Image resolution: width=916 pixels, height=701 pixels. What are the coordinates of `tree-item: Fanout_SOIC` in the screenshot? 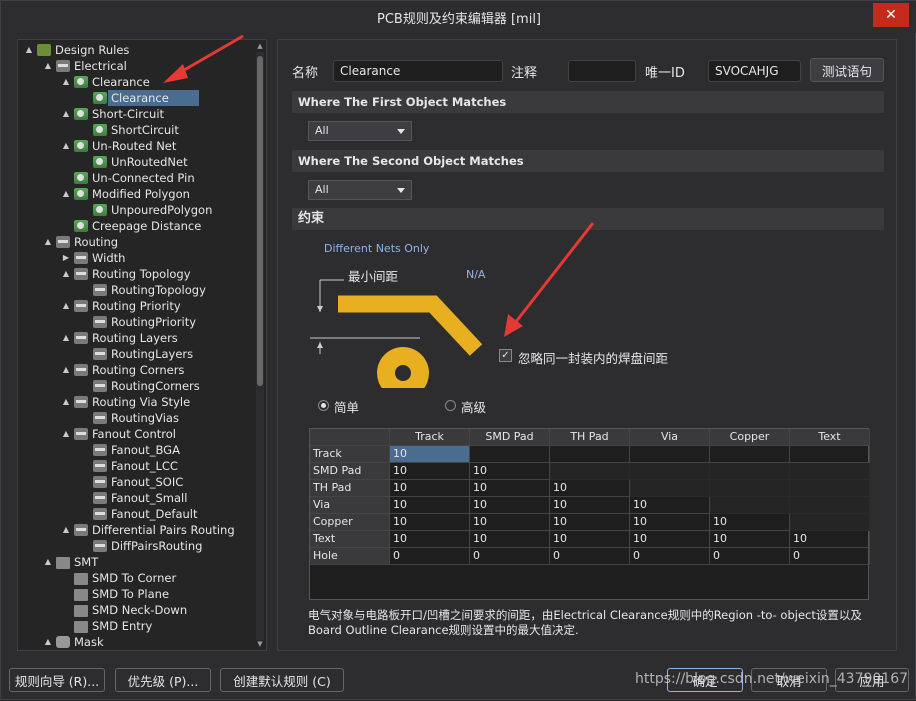 It's located at (131, 482).